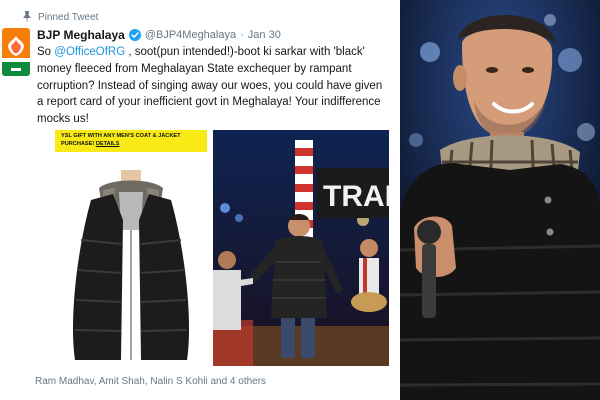  Describe the element at coordinates (134, 35) in the screenshot. I see `verified-badge-icon` at that location.